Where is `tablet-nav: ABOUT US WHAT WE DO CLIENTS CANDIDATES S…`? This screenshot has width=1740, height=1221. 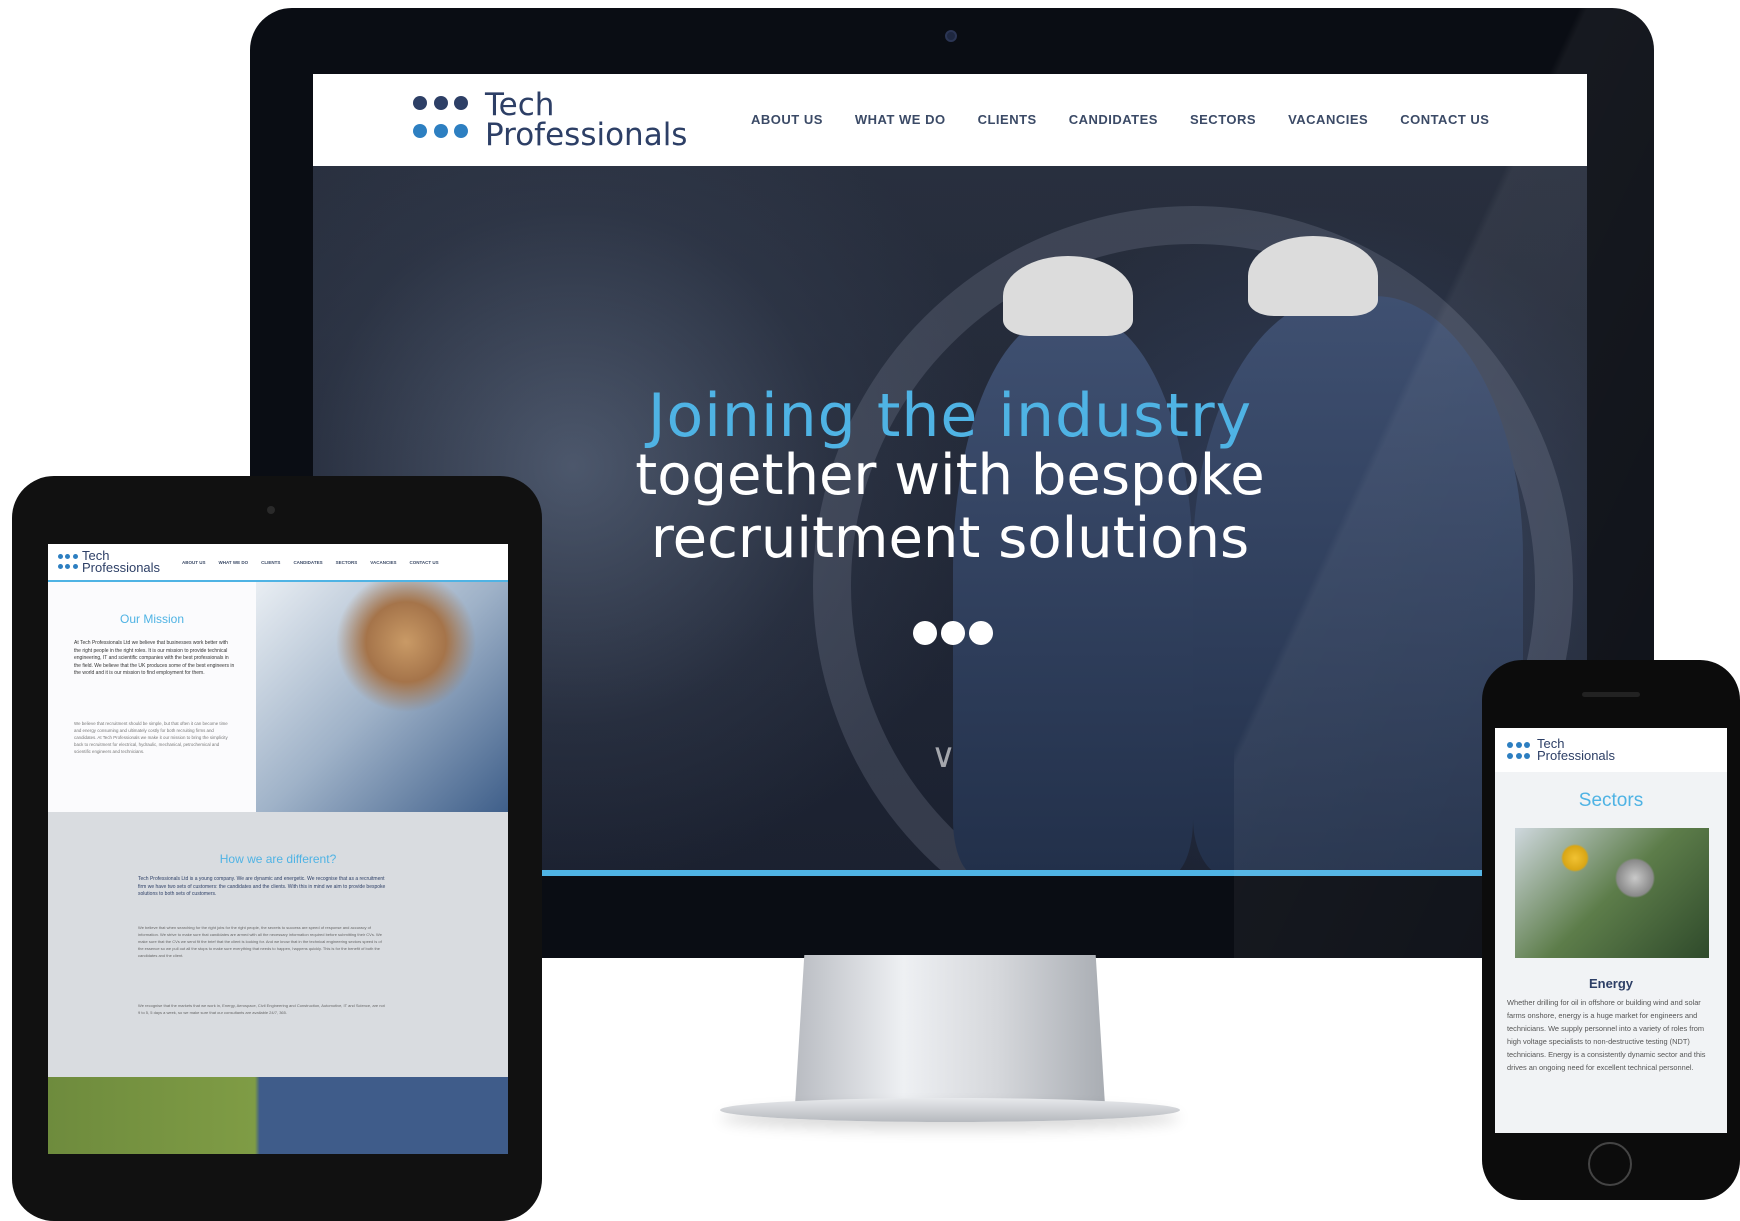 tablet-nav: ABOUT US WHAT WE DO CLIENTS CANDIDATES S… is located at coordinates (310, 562).